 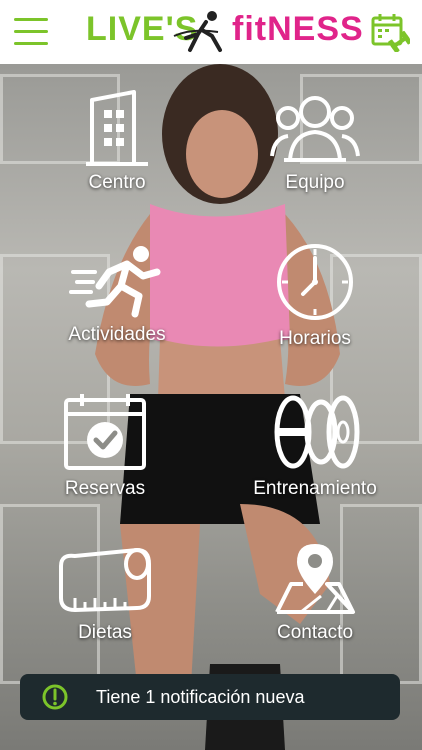 I want to click on measuring-tape-icon, so click(x=105, y=580).